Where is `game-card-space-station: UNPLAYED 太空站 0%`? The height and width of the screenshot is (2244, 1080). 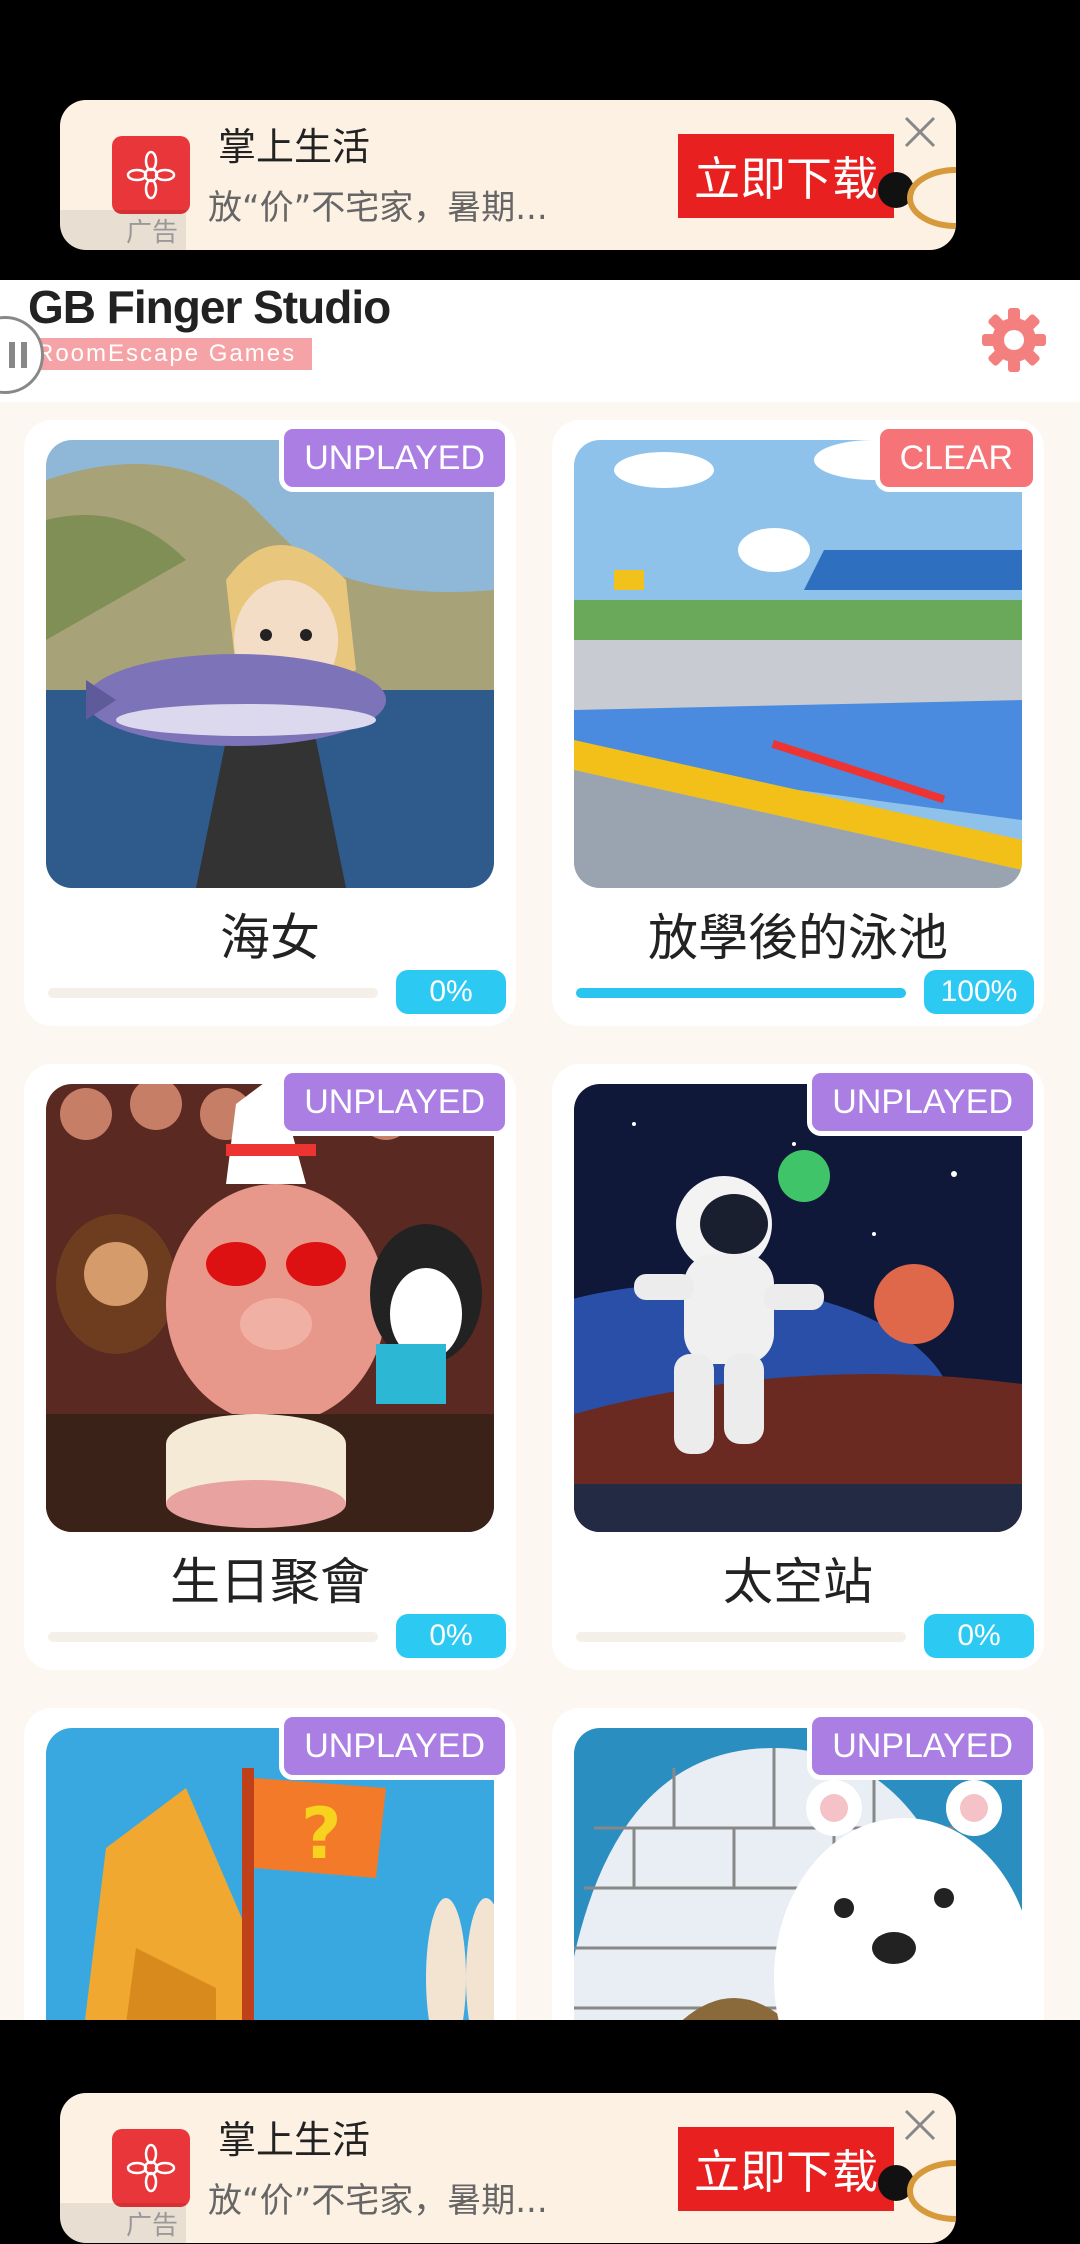 game-card-space-station: UNPLAYED 太空站 0% is located at coordinates (798, 1367).